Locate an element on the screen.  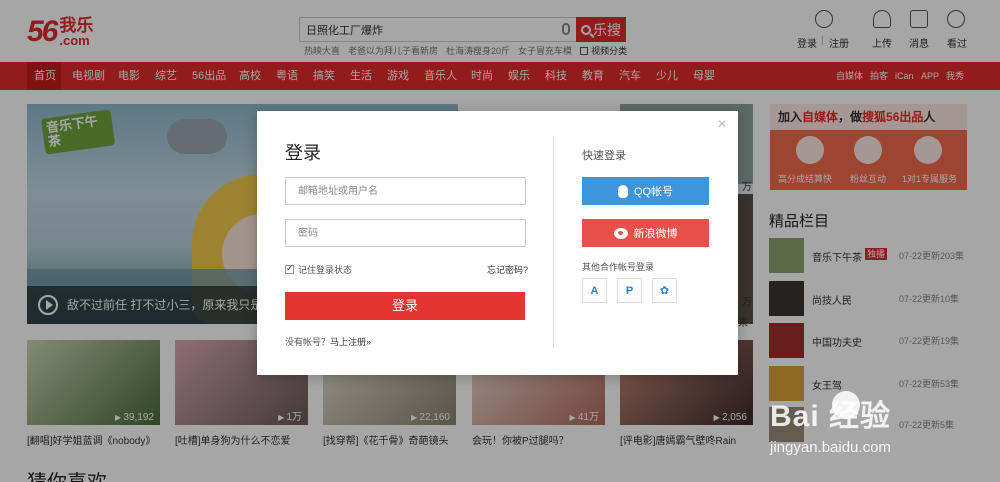
weibo-icon is located at coordinates (620, 233).